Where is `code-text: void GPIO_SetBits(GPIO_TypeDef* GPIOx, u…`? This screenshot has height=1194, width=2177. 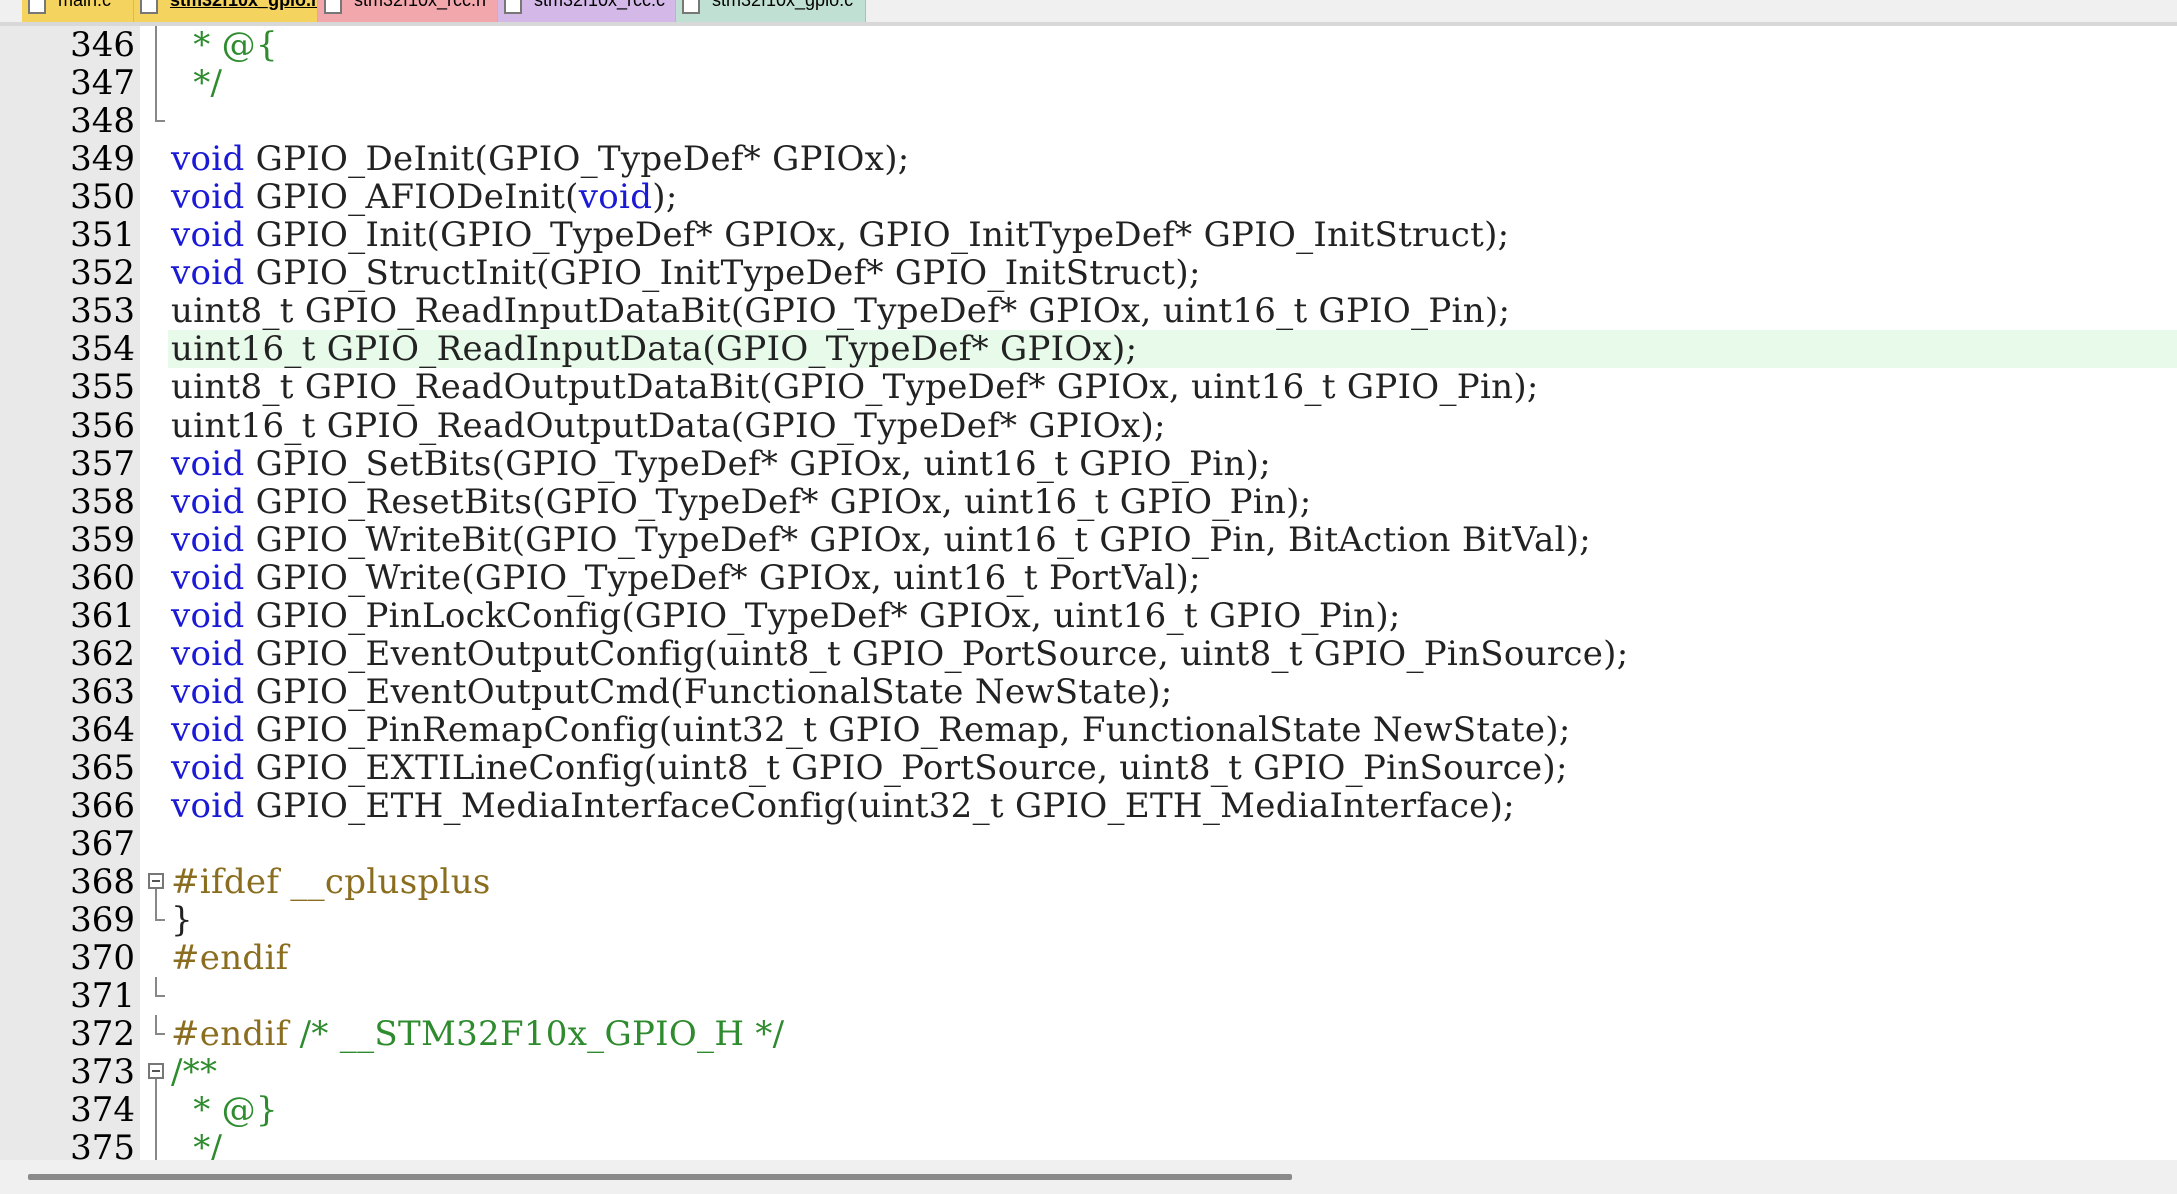 code-text: void GPIO_SetBits(GPIO_TypeDef* GPIOx, u… is located at coordinates (721, 464).